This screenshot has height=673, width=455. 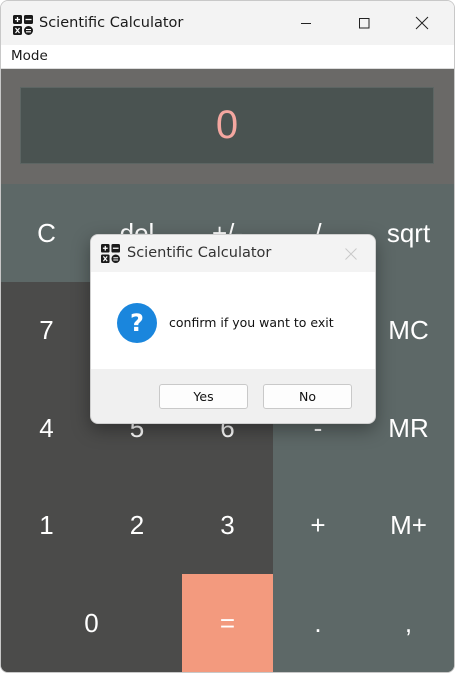 What do you see at coordinates (137, 323) in the screenshot?
I see `question-icon: ?` at bounding box center [137, 323].